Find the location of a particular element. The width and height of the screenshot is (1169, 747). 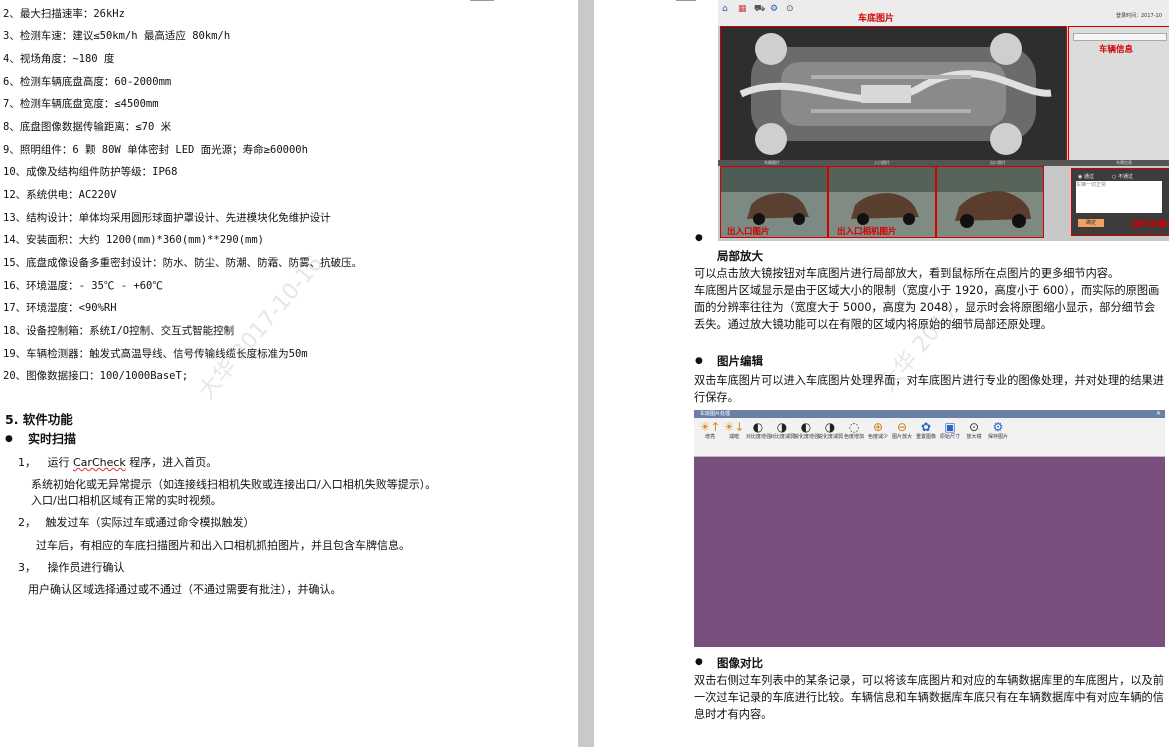

car-photo is located at coordinates (990, 202).